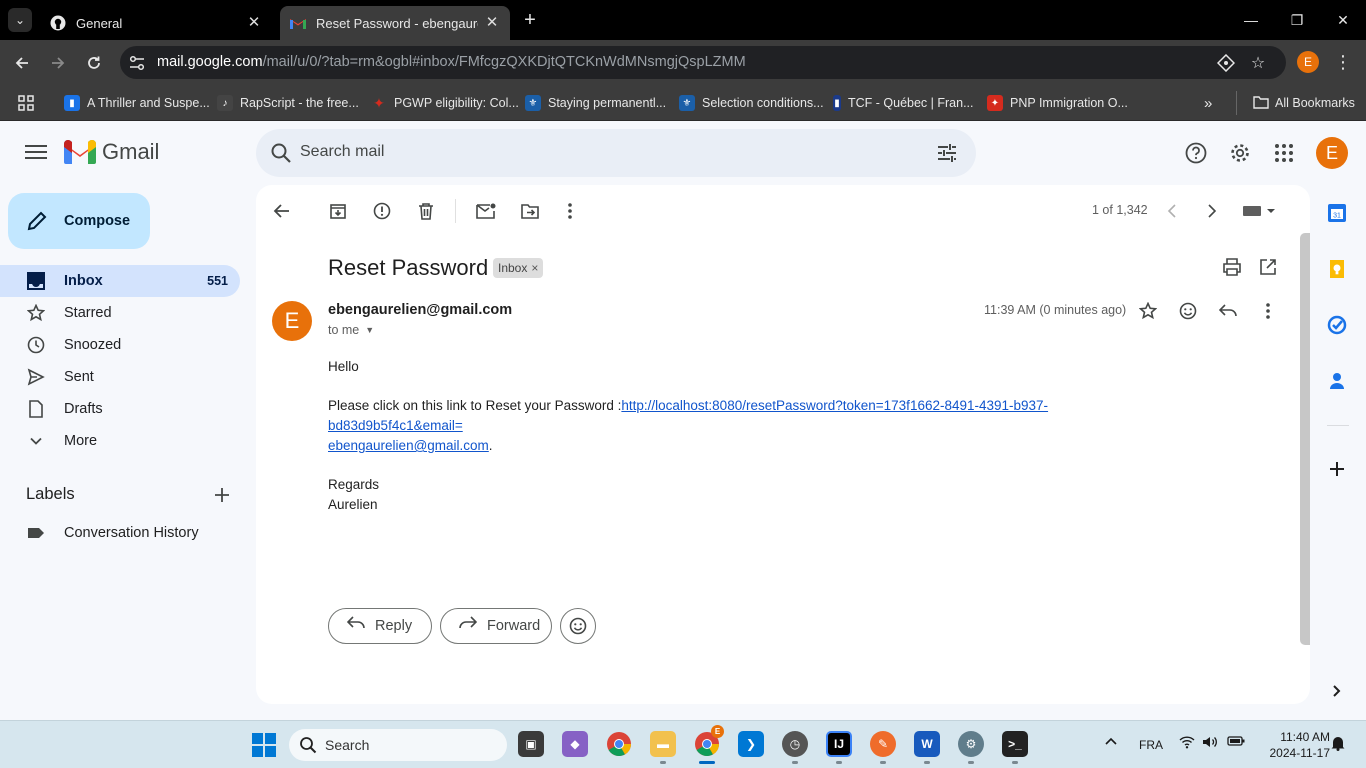  What do you see at coordinates (1258, 63) in the screenshot?
I see `bookmark-star-icon: ☆` at bounding box center [1258, 63].